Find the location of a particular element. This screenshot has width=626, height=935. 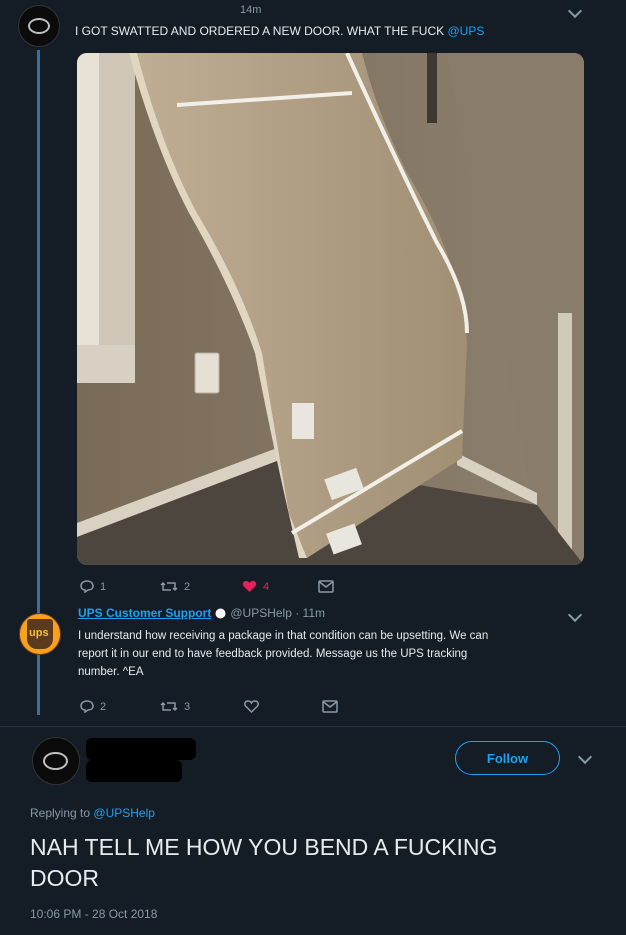

heart-filled-icon is located at coordinates (249, 586).